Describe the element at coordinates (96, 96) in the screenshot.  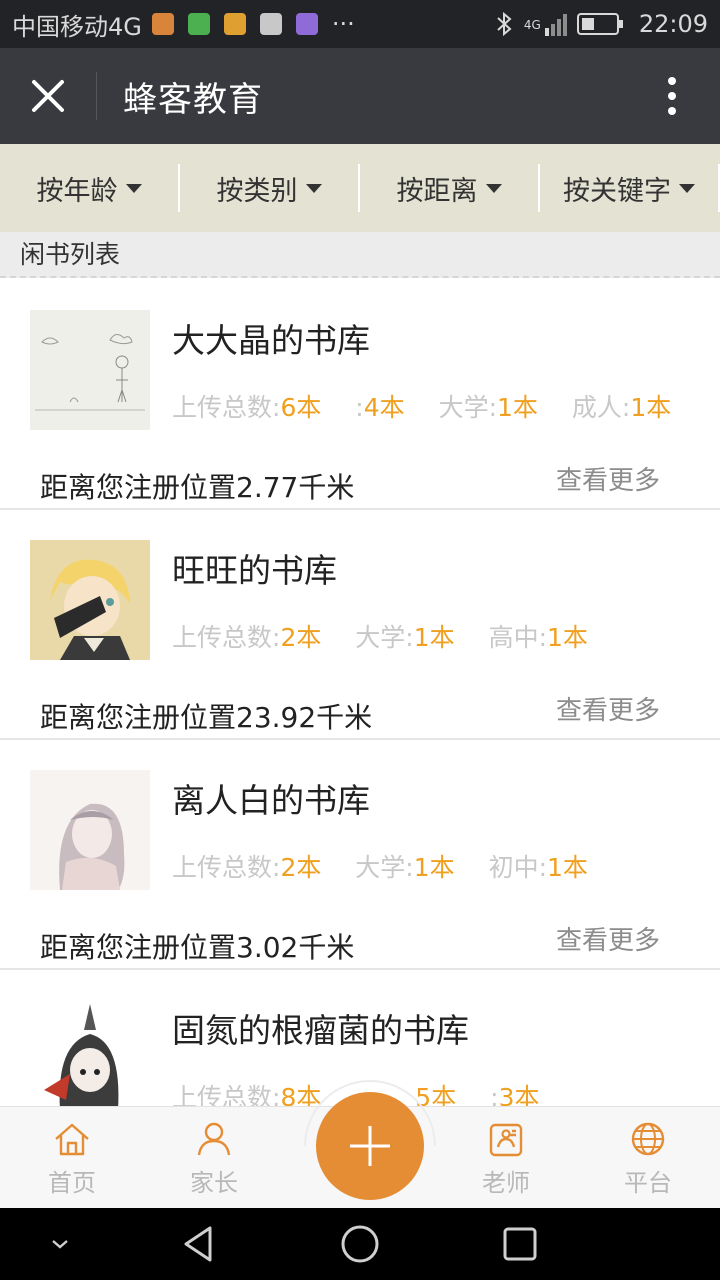
I see `title-divider` at that location.